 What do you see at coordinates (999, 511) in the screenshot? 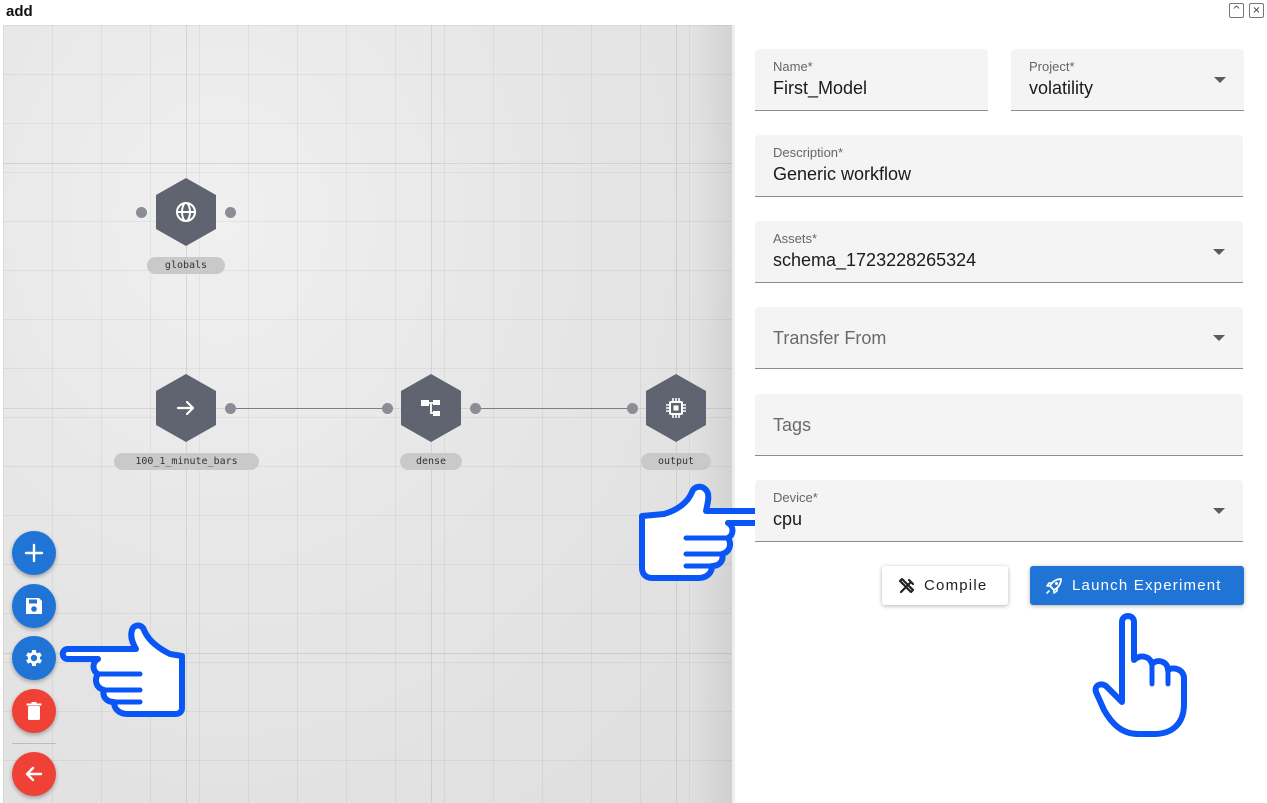
I see `device-select: Device* cpu` at bounding box center [999, 511].